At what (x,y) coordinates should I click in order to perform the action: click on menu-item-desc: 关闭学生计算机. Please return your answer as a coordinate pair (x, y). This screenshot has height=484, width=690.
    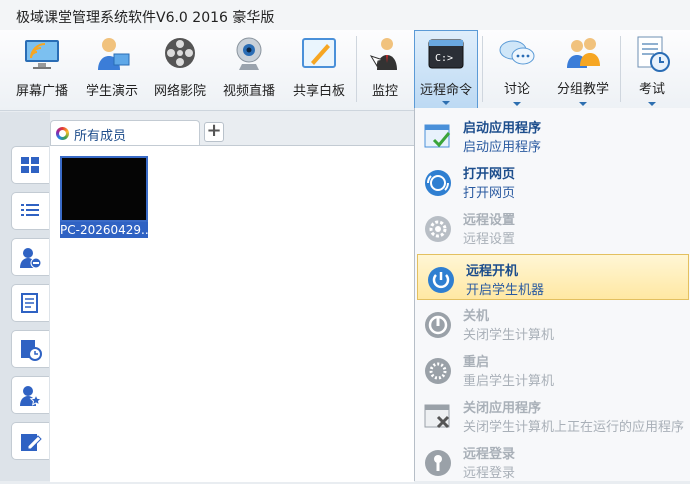
    Looking at the image, I should click on (509, 335).